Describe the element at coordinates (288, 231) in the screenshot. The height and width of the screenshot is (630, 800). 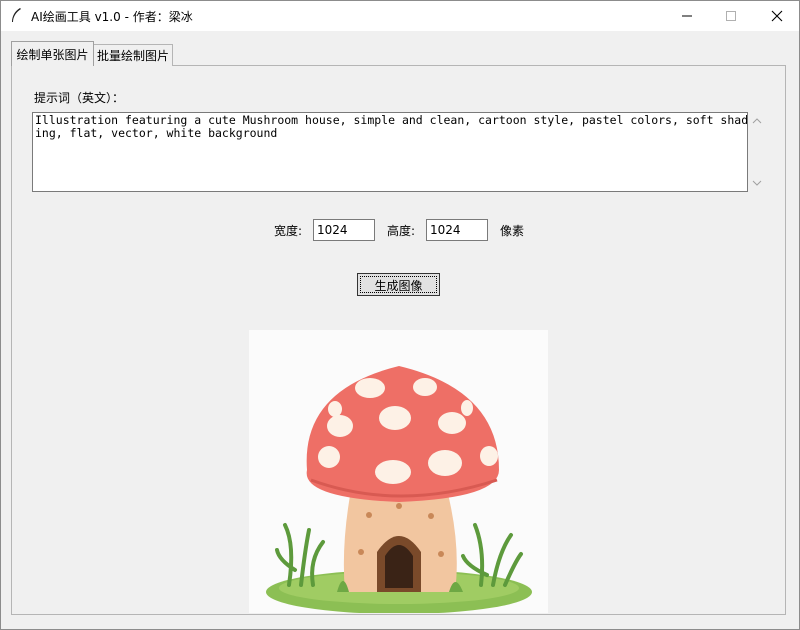
I see `width-label: 宽度:` at that location.